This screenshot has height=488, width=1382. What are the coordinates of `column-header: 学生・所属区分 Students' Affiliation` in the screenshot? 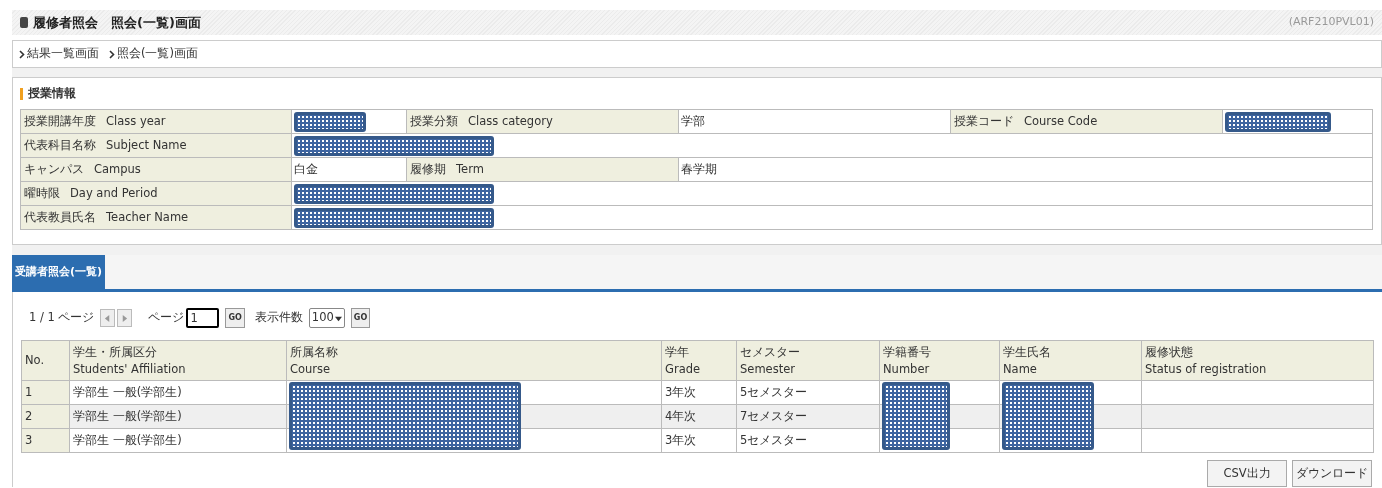 It's located at (178, 360).